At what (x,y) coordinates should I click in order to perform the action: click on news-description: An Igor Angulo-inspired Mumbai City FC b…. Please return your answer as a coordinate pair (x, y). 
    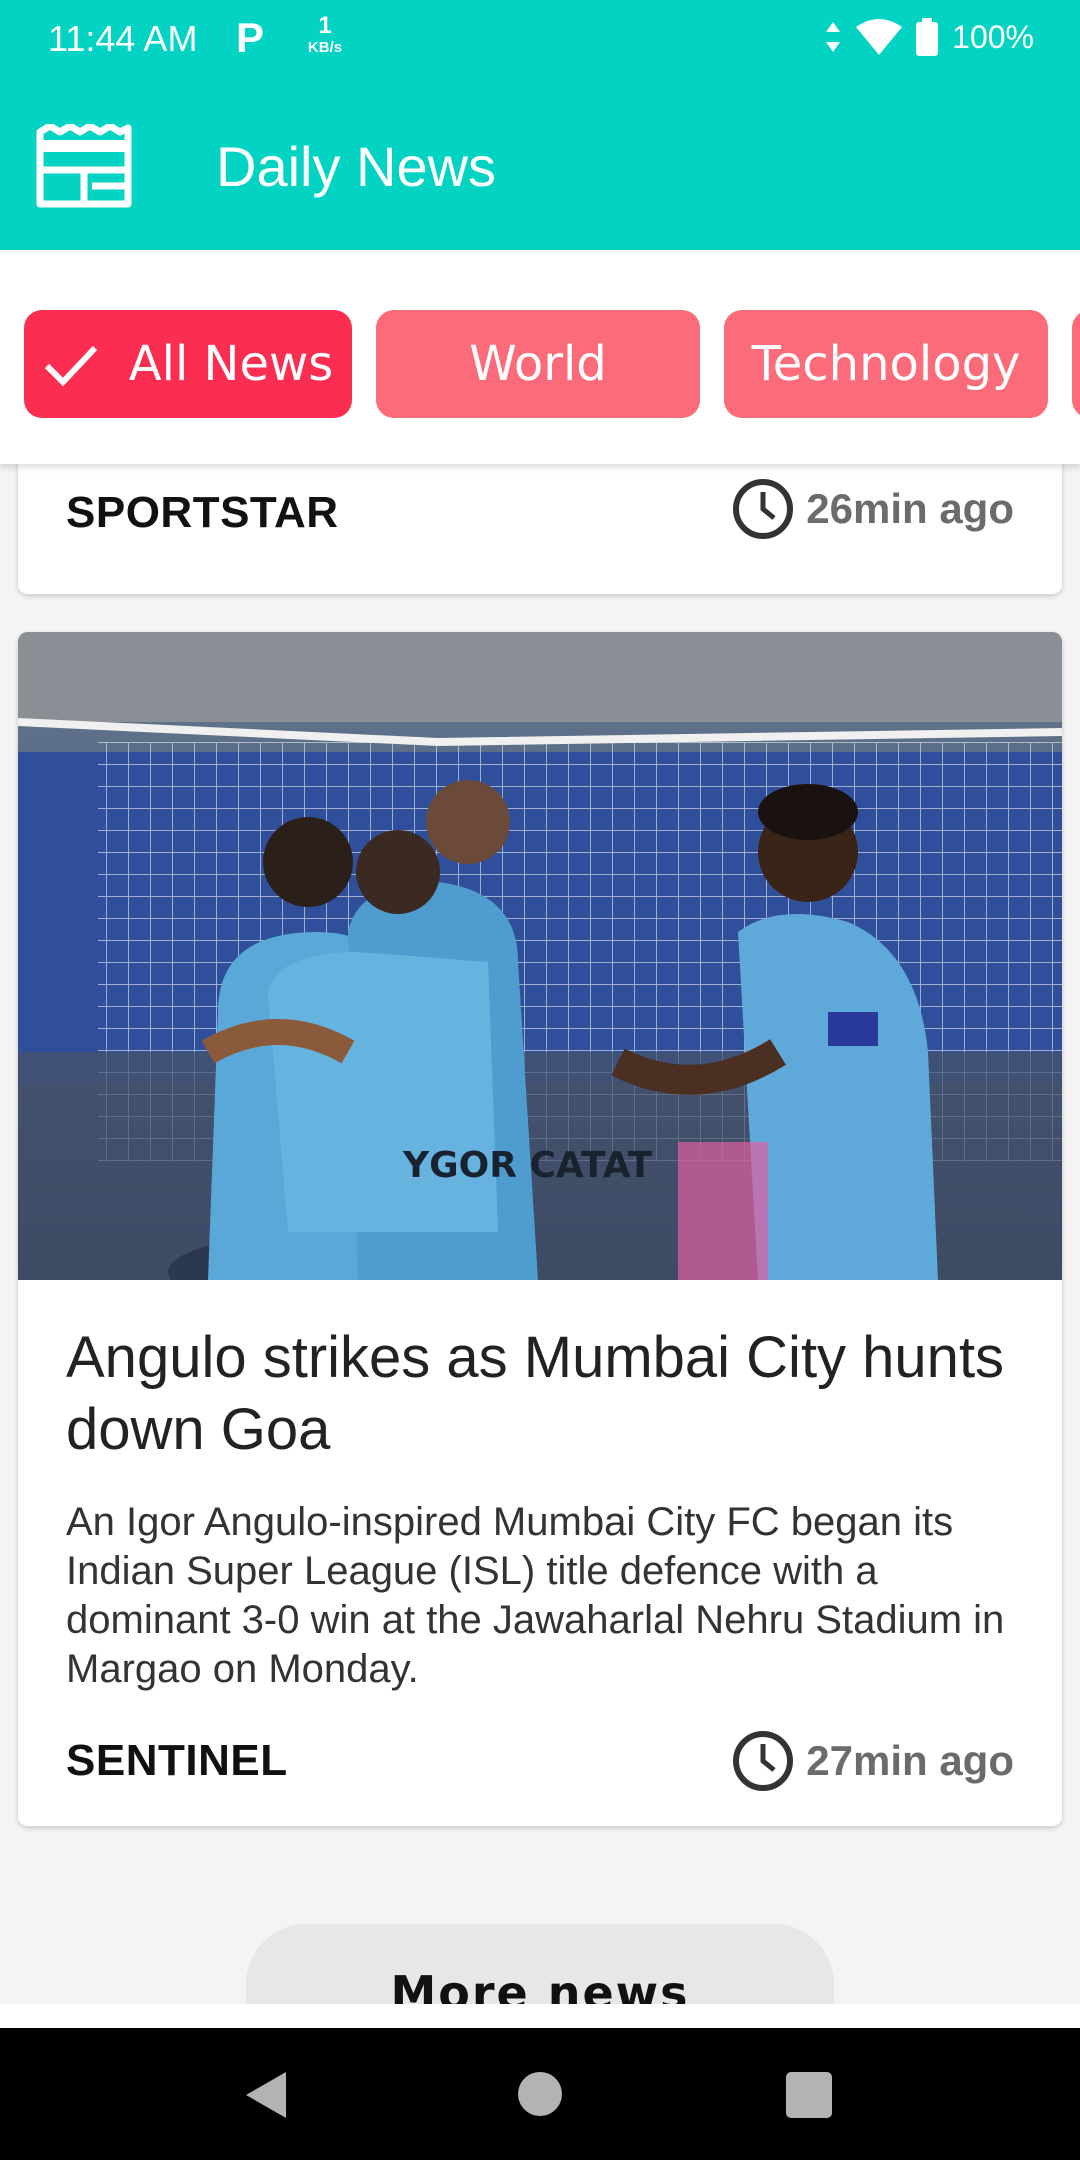
    Looking at the image, I should click on (535, 1595).